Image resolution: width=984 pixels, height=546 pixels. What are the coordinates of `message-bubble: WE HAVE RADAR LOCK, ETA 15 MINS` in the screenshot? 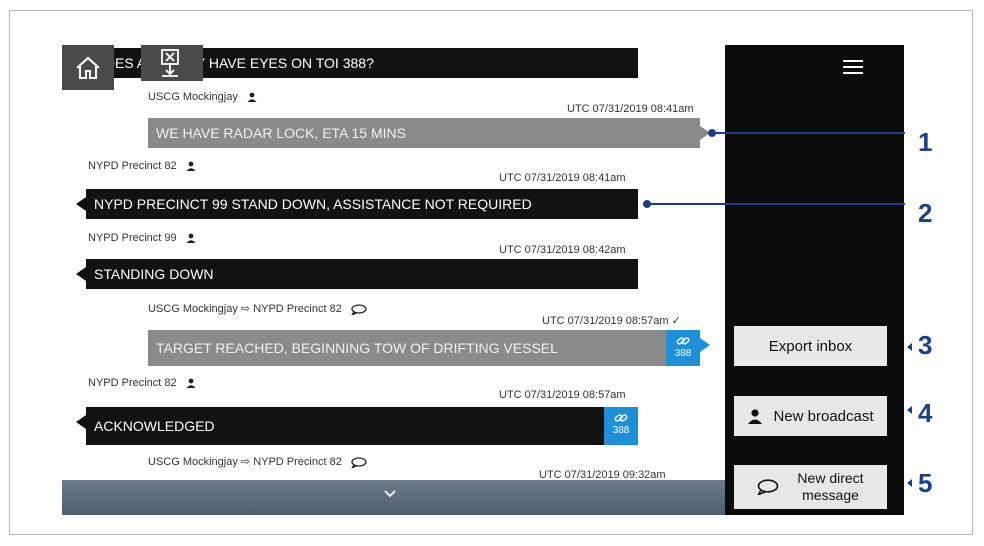 It's located at (429, 133).